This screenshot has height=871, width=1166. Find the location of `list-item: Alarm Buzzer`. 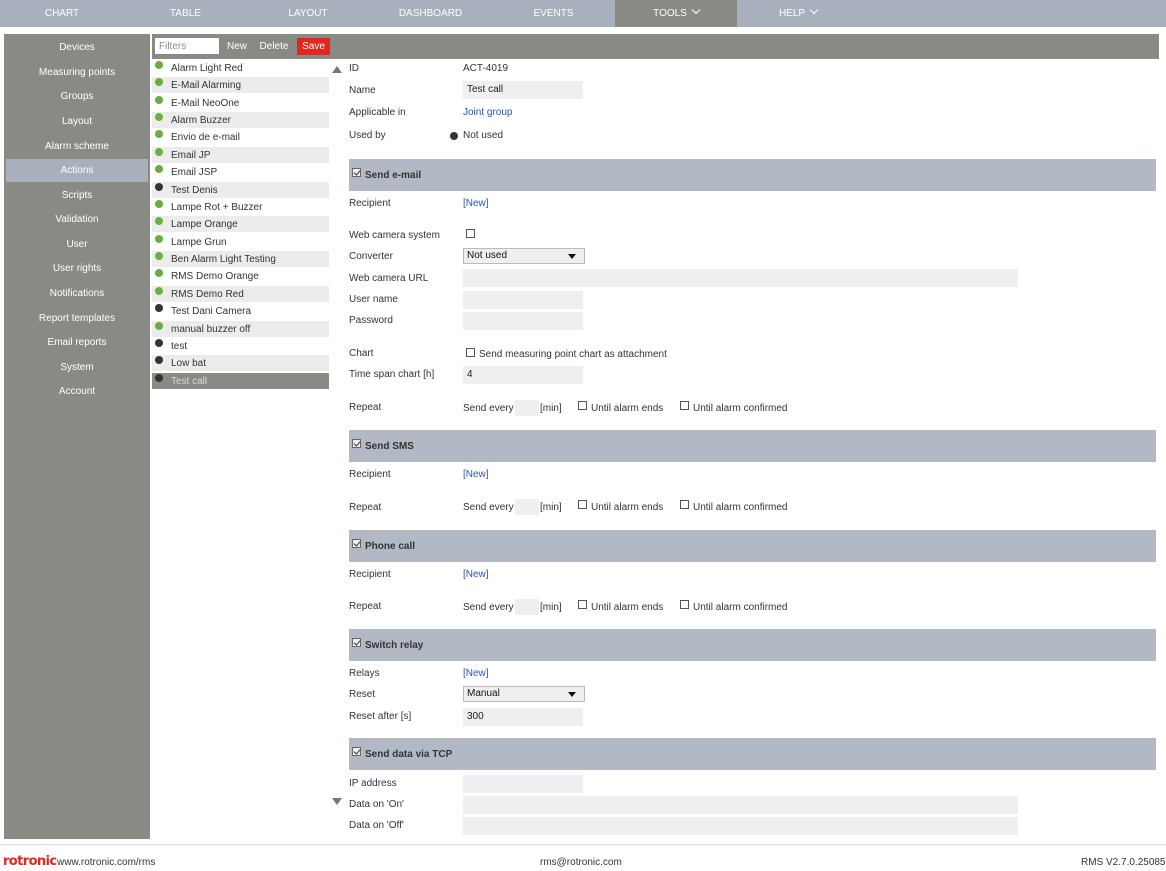

list-item: Alarm Buzzer is located at coordinates (240, 120).